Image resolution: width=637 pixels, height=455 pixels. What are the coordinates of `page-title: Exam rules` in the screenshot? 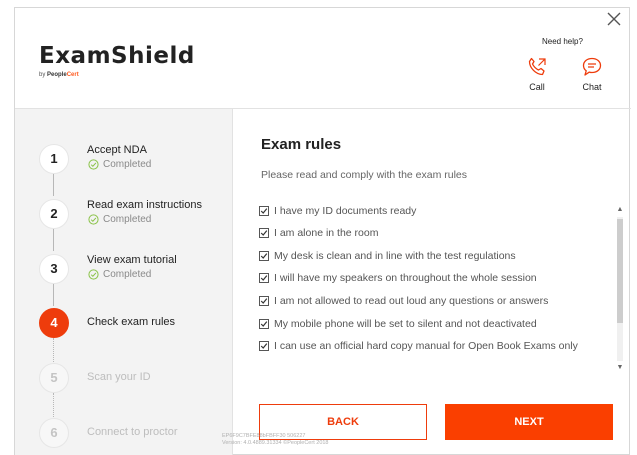 It's located at (301, 144).